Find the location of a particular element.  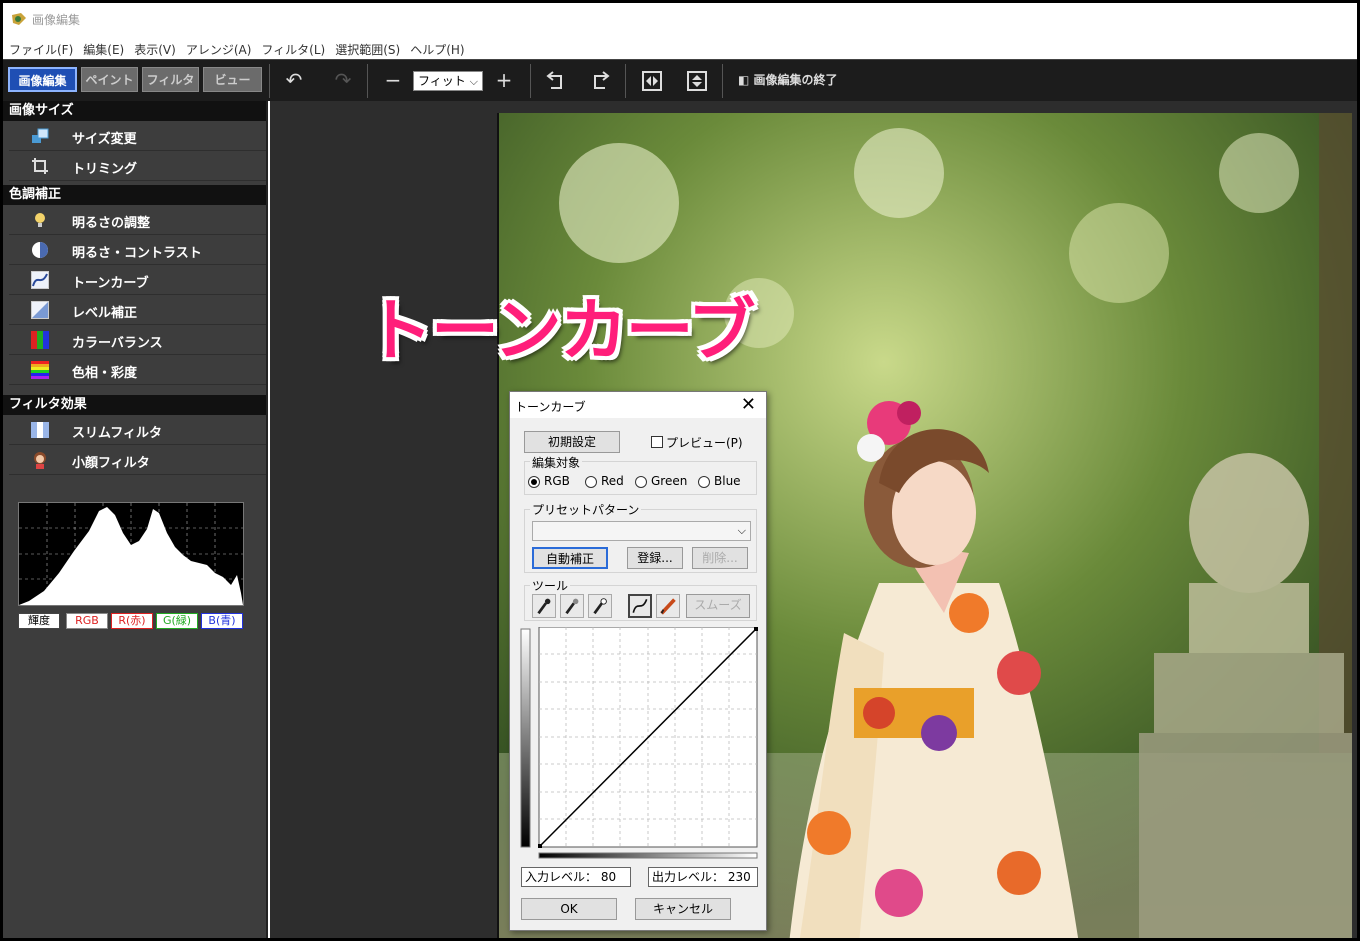

menu-view: 表示(V) is located at coordinates (155, 50).